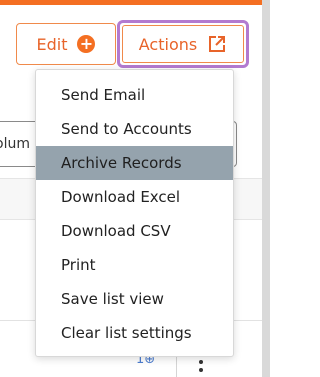  What do you see at coordinates (134, 95) in the screenshot?
I see `menu-item-send-email: Send Email` at bounding box center [134, 95].